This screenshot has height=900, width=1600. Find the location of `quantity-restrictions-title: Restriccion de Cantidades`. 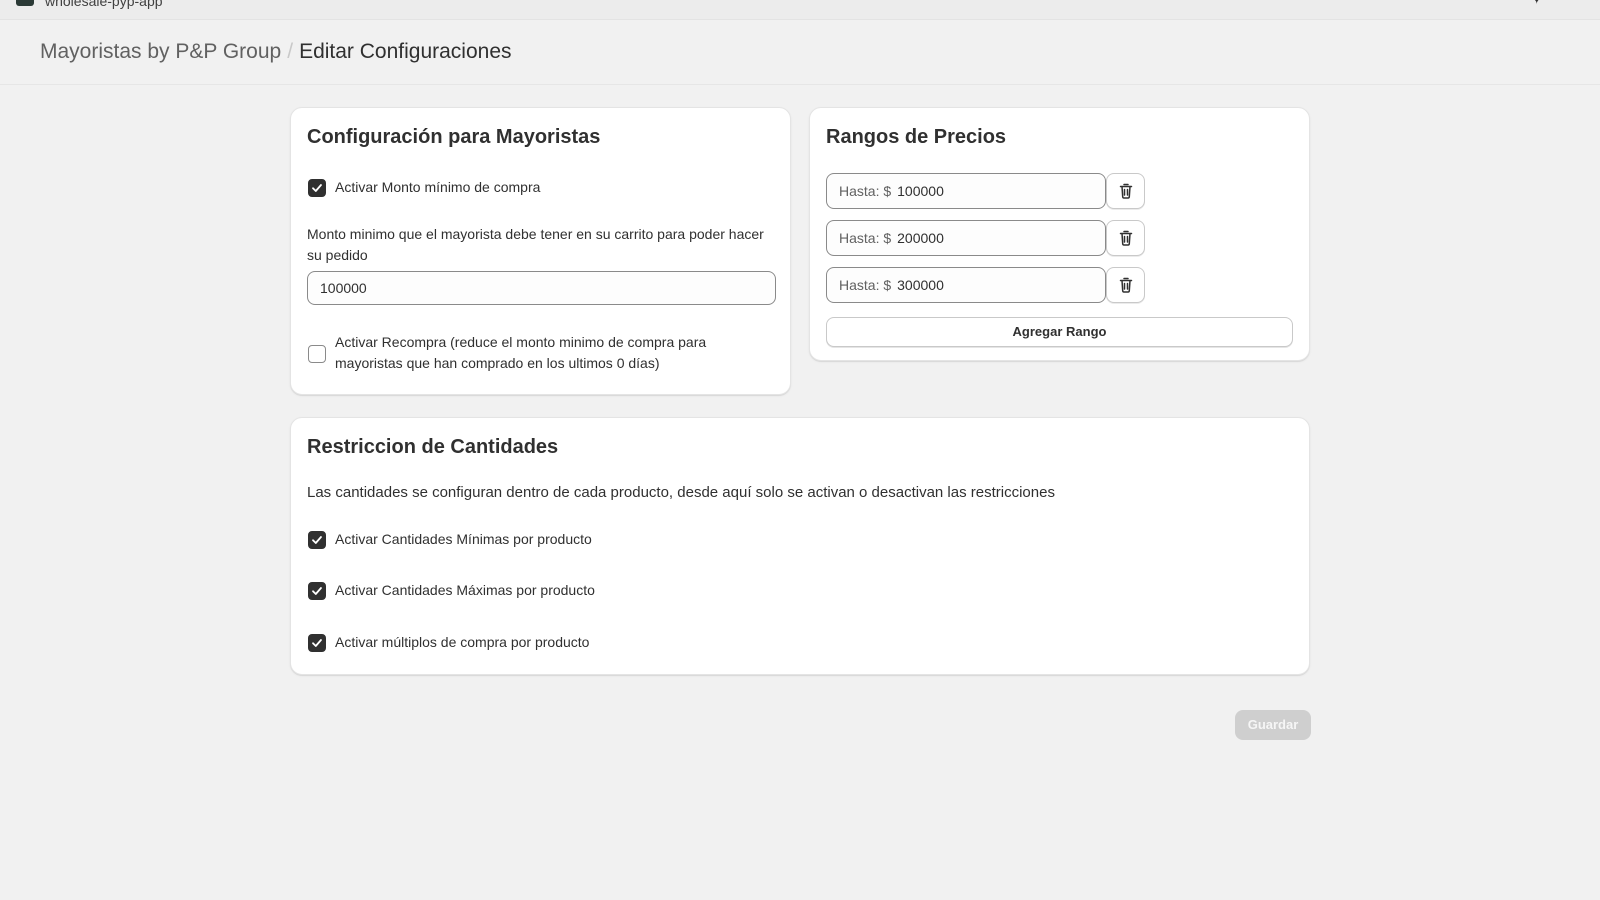

quantity-restrictions-title: Restriccion de Cantidades is located at coordinates (433, 447).